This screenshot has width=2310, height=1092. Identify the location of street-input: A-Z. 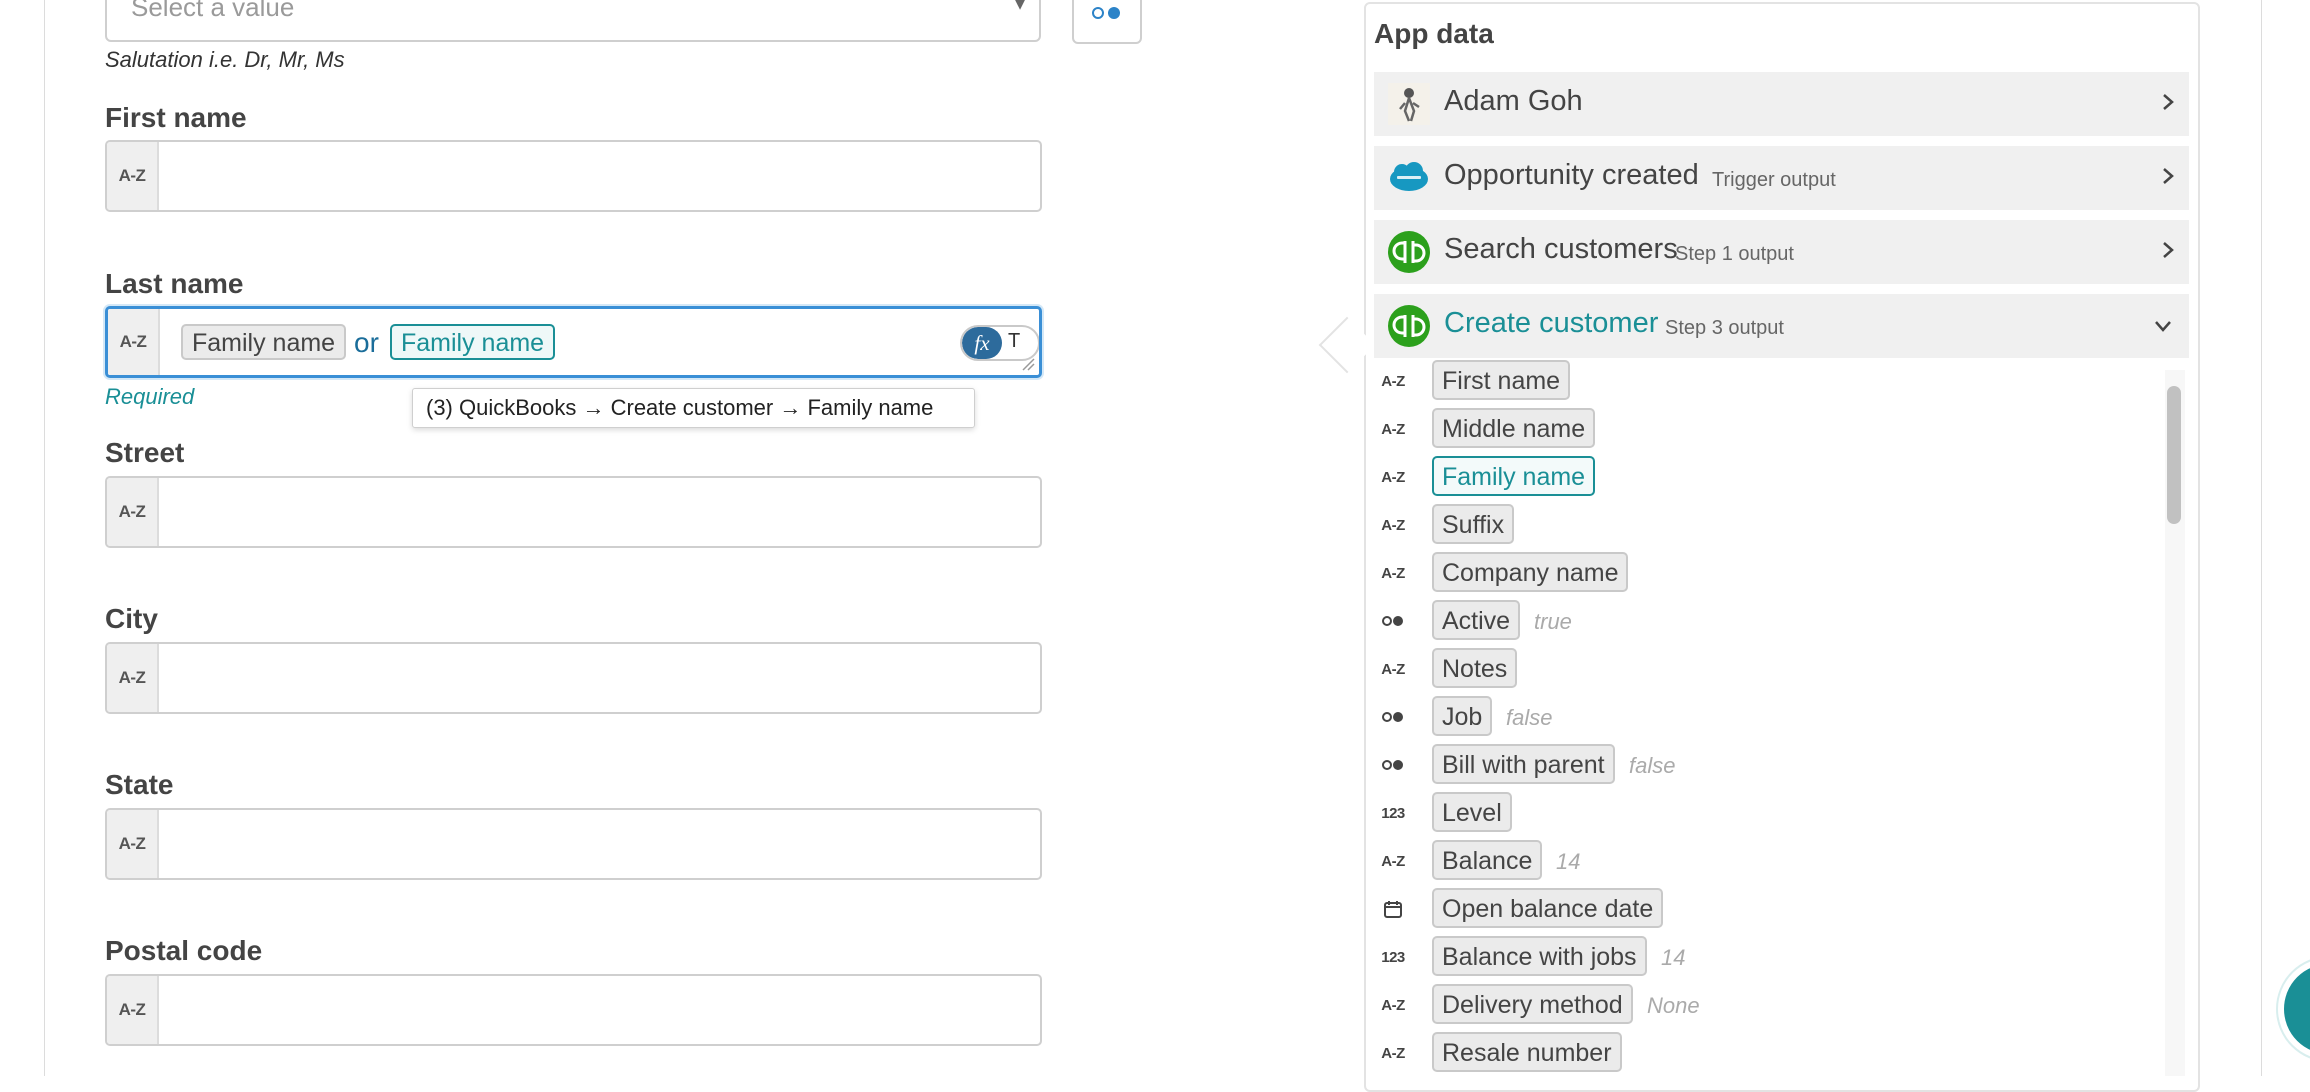
(573, 512).